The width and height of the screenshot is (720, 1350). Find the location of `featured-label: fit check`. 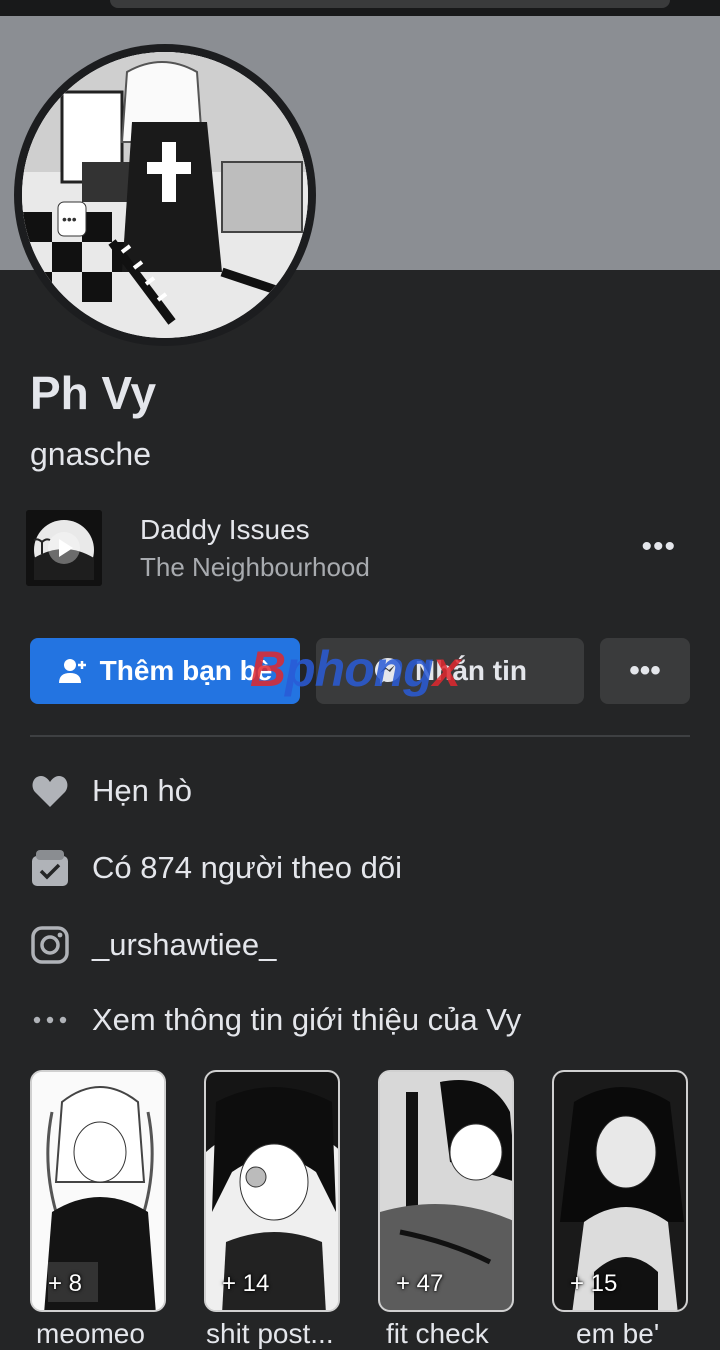

featured-label: fit check is located at coordinates (437, 1333).